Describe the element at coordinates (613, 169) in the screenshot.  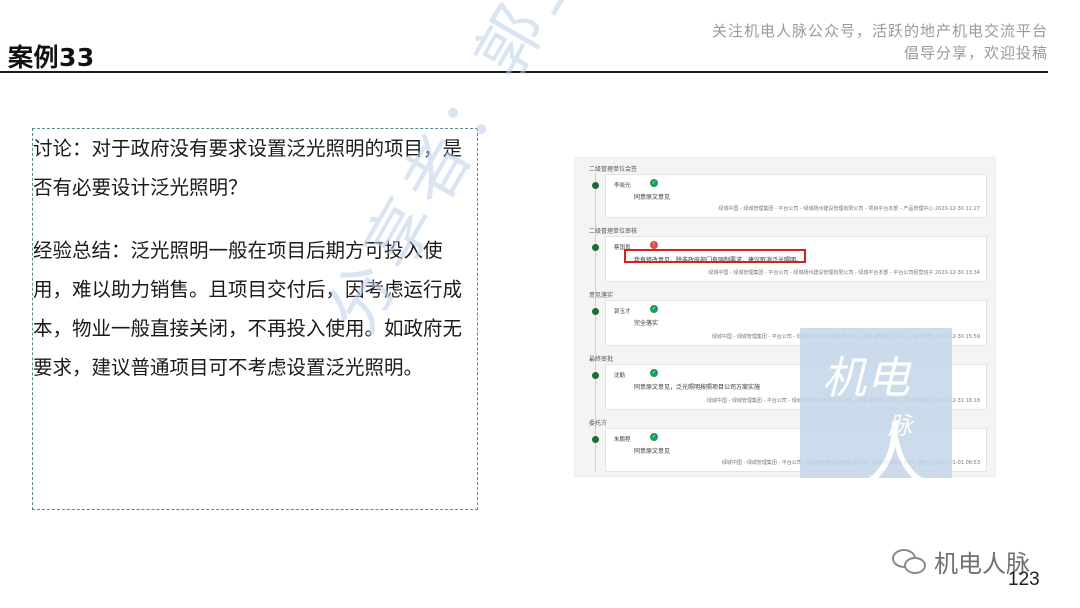
I see `section-label: 二级管理单位会签` at that location.